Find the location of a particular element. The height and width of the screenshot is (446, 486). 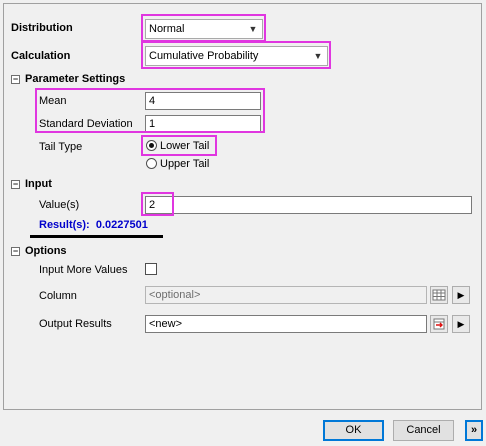

mean-label: Mean is located at coordinates (53, 101).